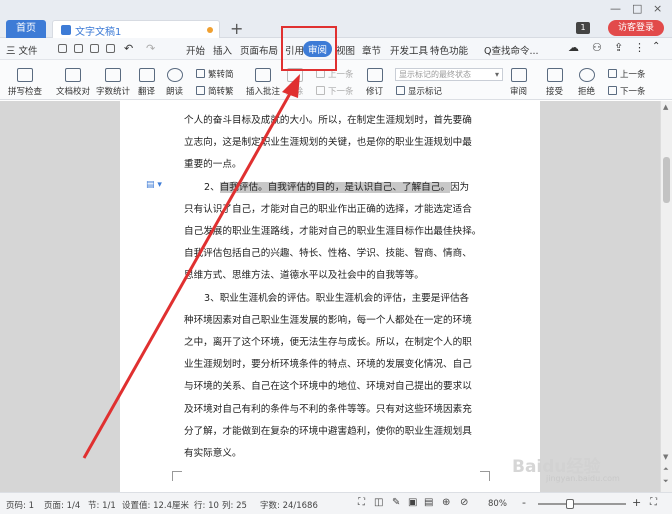 The width and height of the screenshot is (672, 514). Describe the element at coordinates (582, 504) in the screenshot. I see `zoom-slider` at that location.